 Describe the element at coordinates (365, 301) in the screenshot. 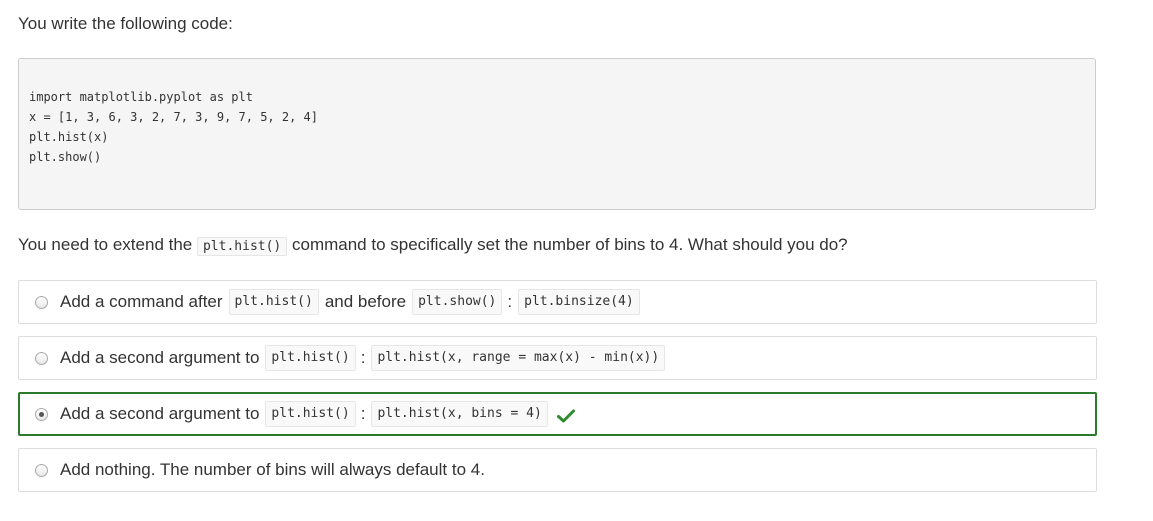

I see `answer-text: and before` at that location.